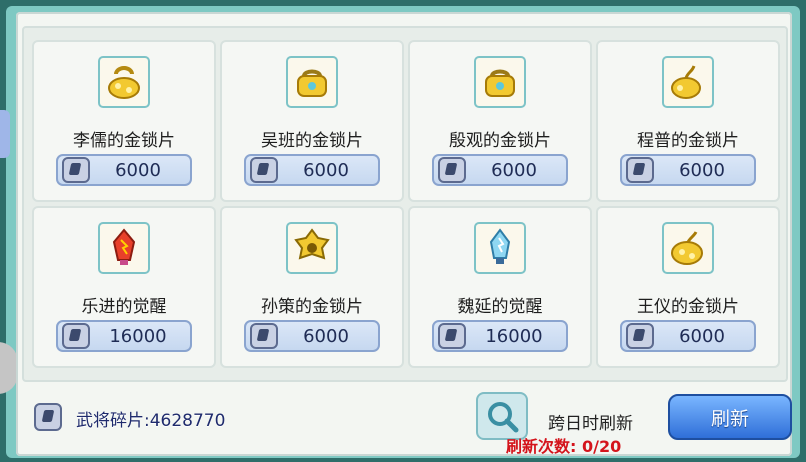 This screenshot has width=806, height=462. What do you see at coordinates (590, 424) in the screenshot?
I see `refresh-note: 跨日时刷新` at bounding box center [590, 424].